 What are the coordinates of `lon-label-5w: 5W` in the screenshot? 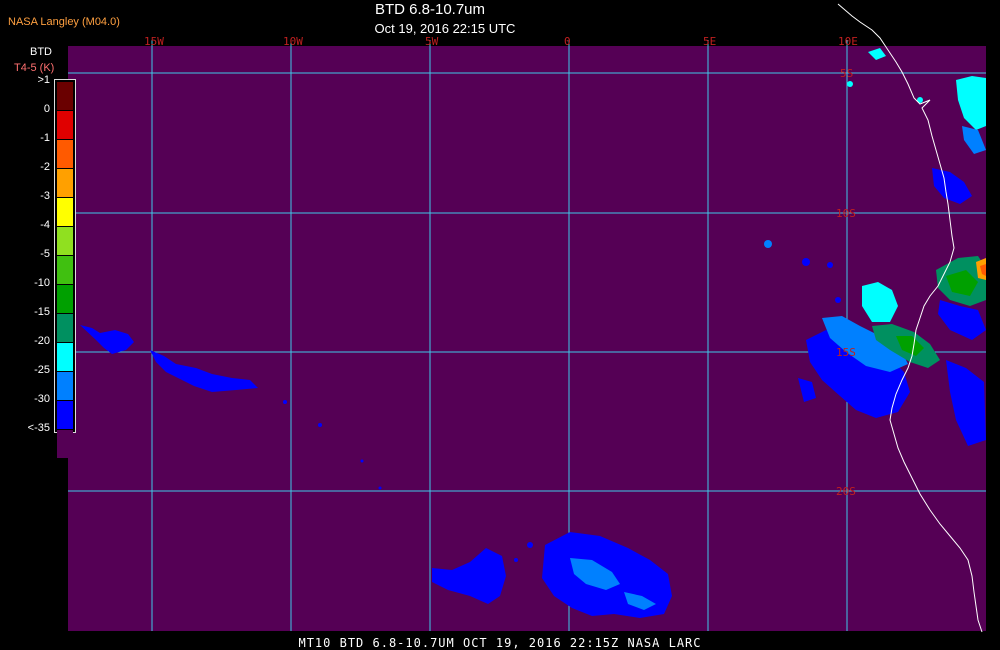 It's located at (432, 41).